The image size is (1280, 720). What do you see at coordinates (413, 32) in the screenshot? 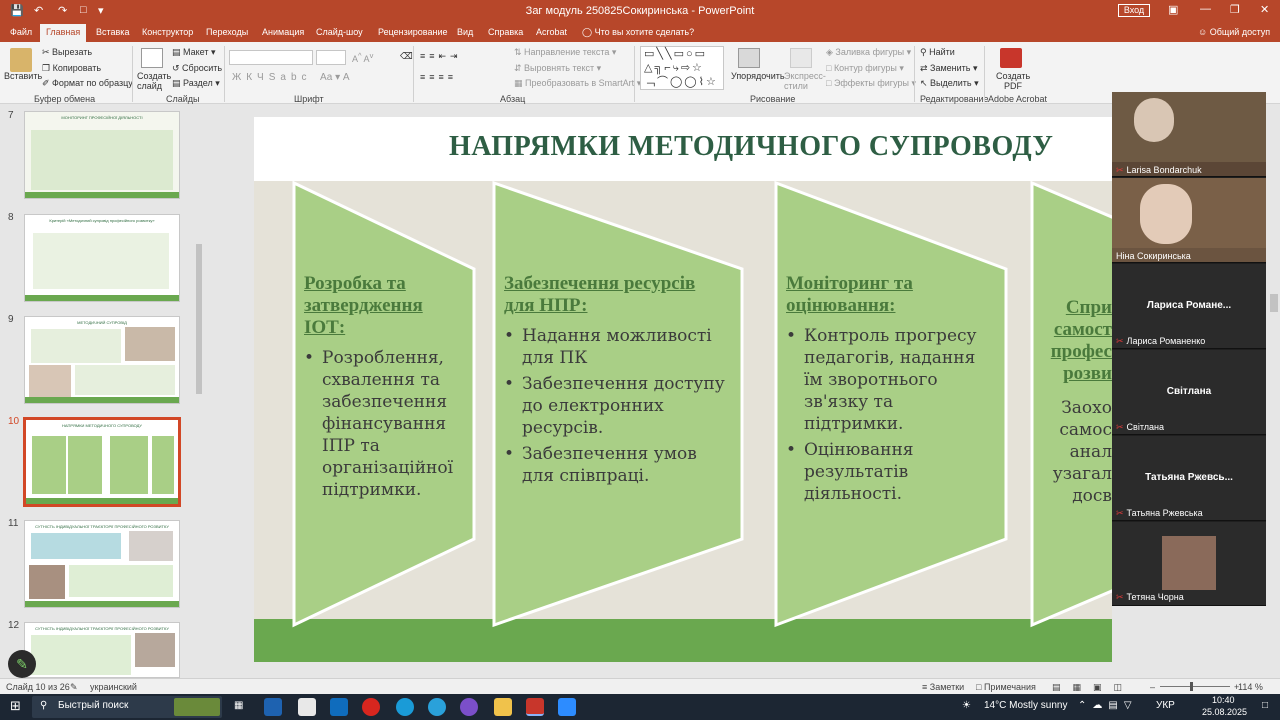
I see `tab-review: Рецензирование` at bounding box center [413, 32].